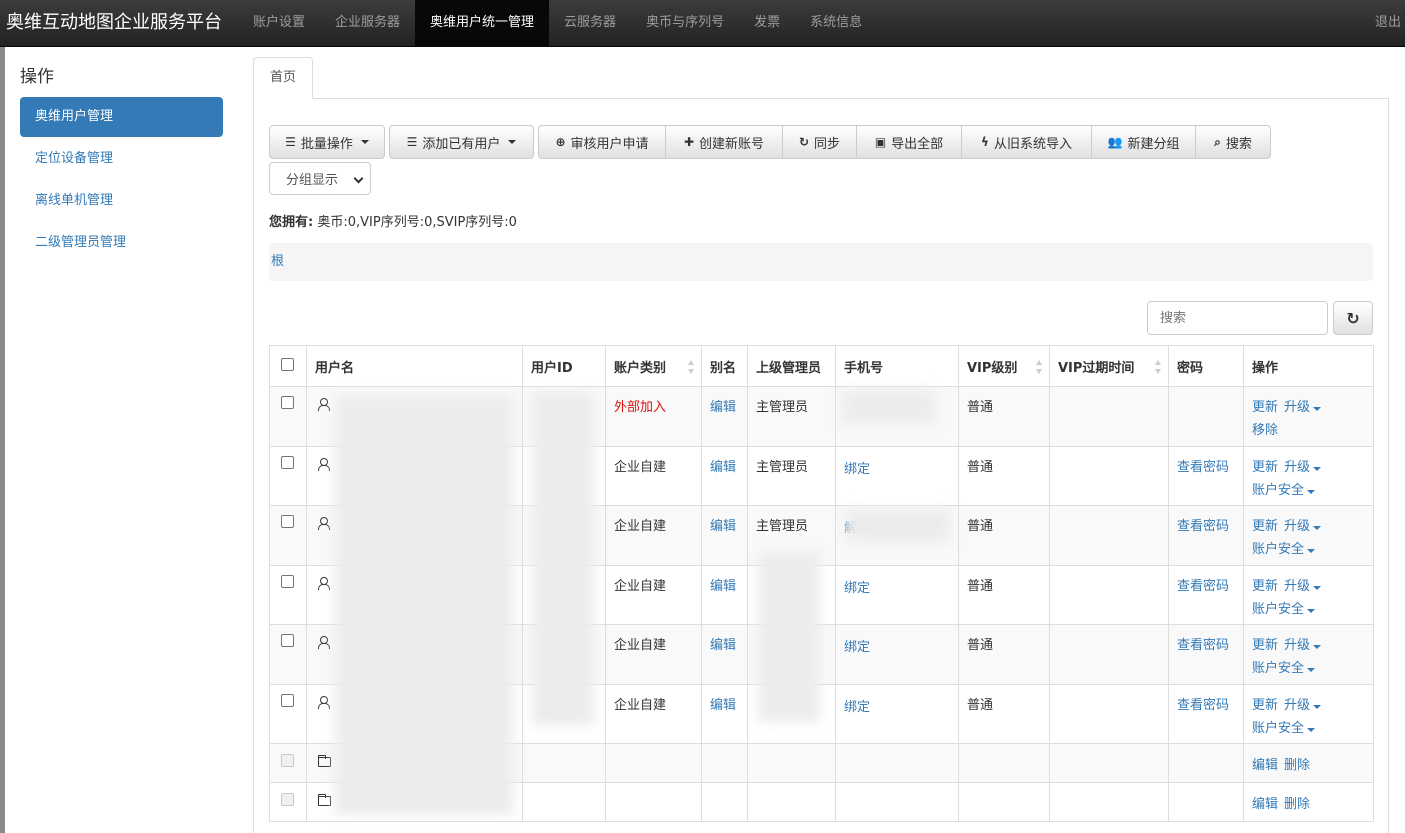 The height and width of the screenshot is (833, 1405). Describe the element at coordinates (283, 78) in the screenshot. I see `tab-home: 首页` at that location.